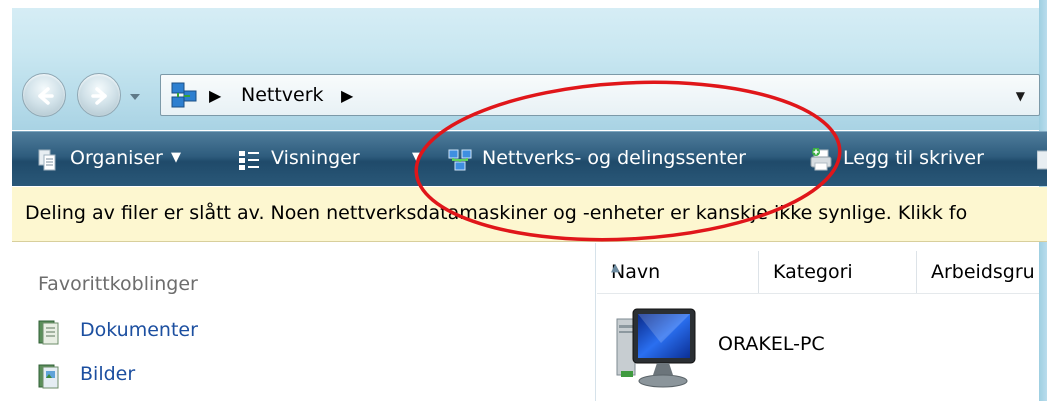  What do you see at coordinates (600, 95) in the screenshot?
I see `address-bar: ▶ Nettverk ▶ ▼` at bounding box center [600, 95].